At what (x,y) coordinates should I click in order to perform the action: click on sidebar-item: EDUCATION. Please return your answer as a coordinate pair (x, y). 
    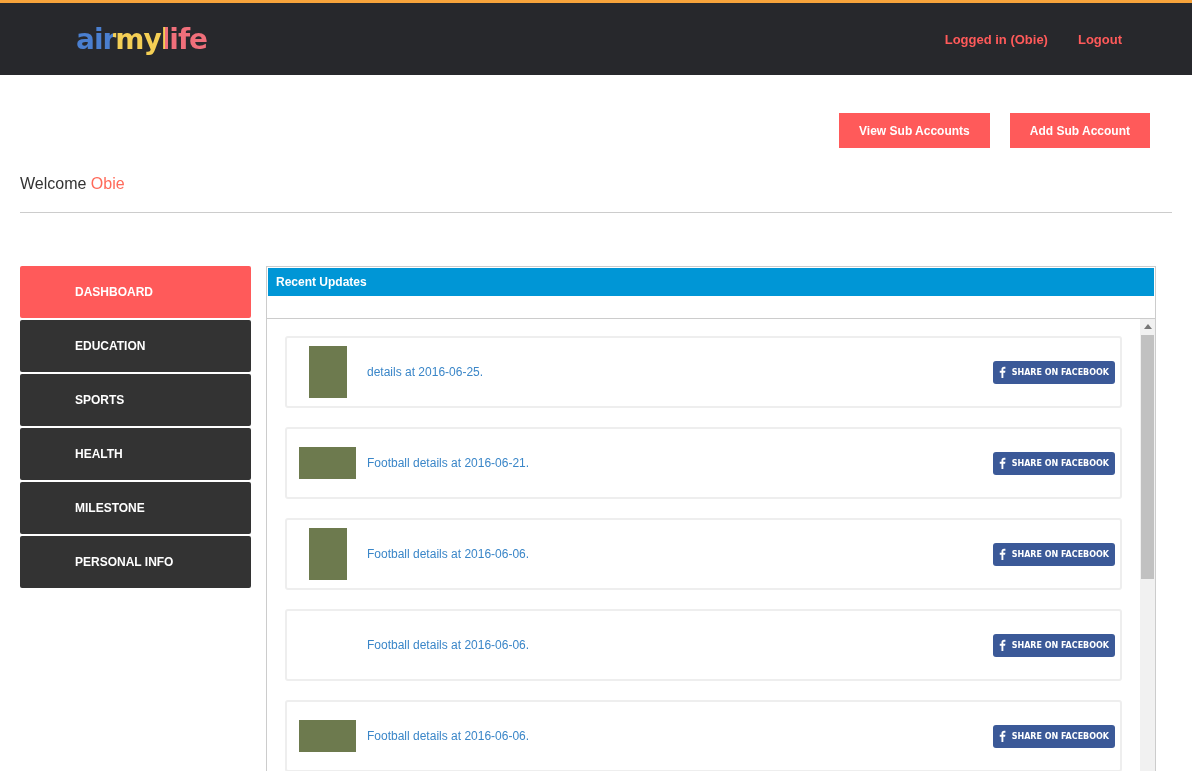
    Looking at the image, I should click on (135, 346).